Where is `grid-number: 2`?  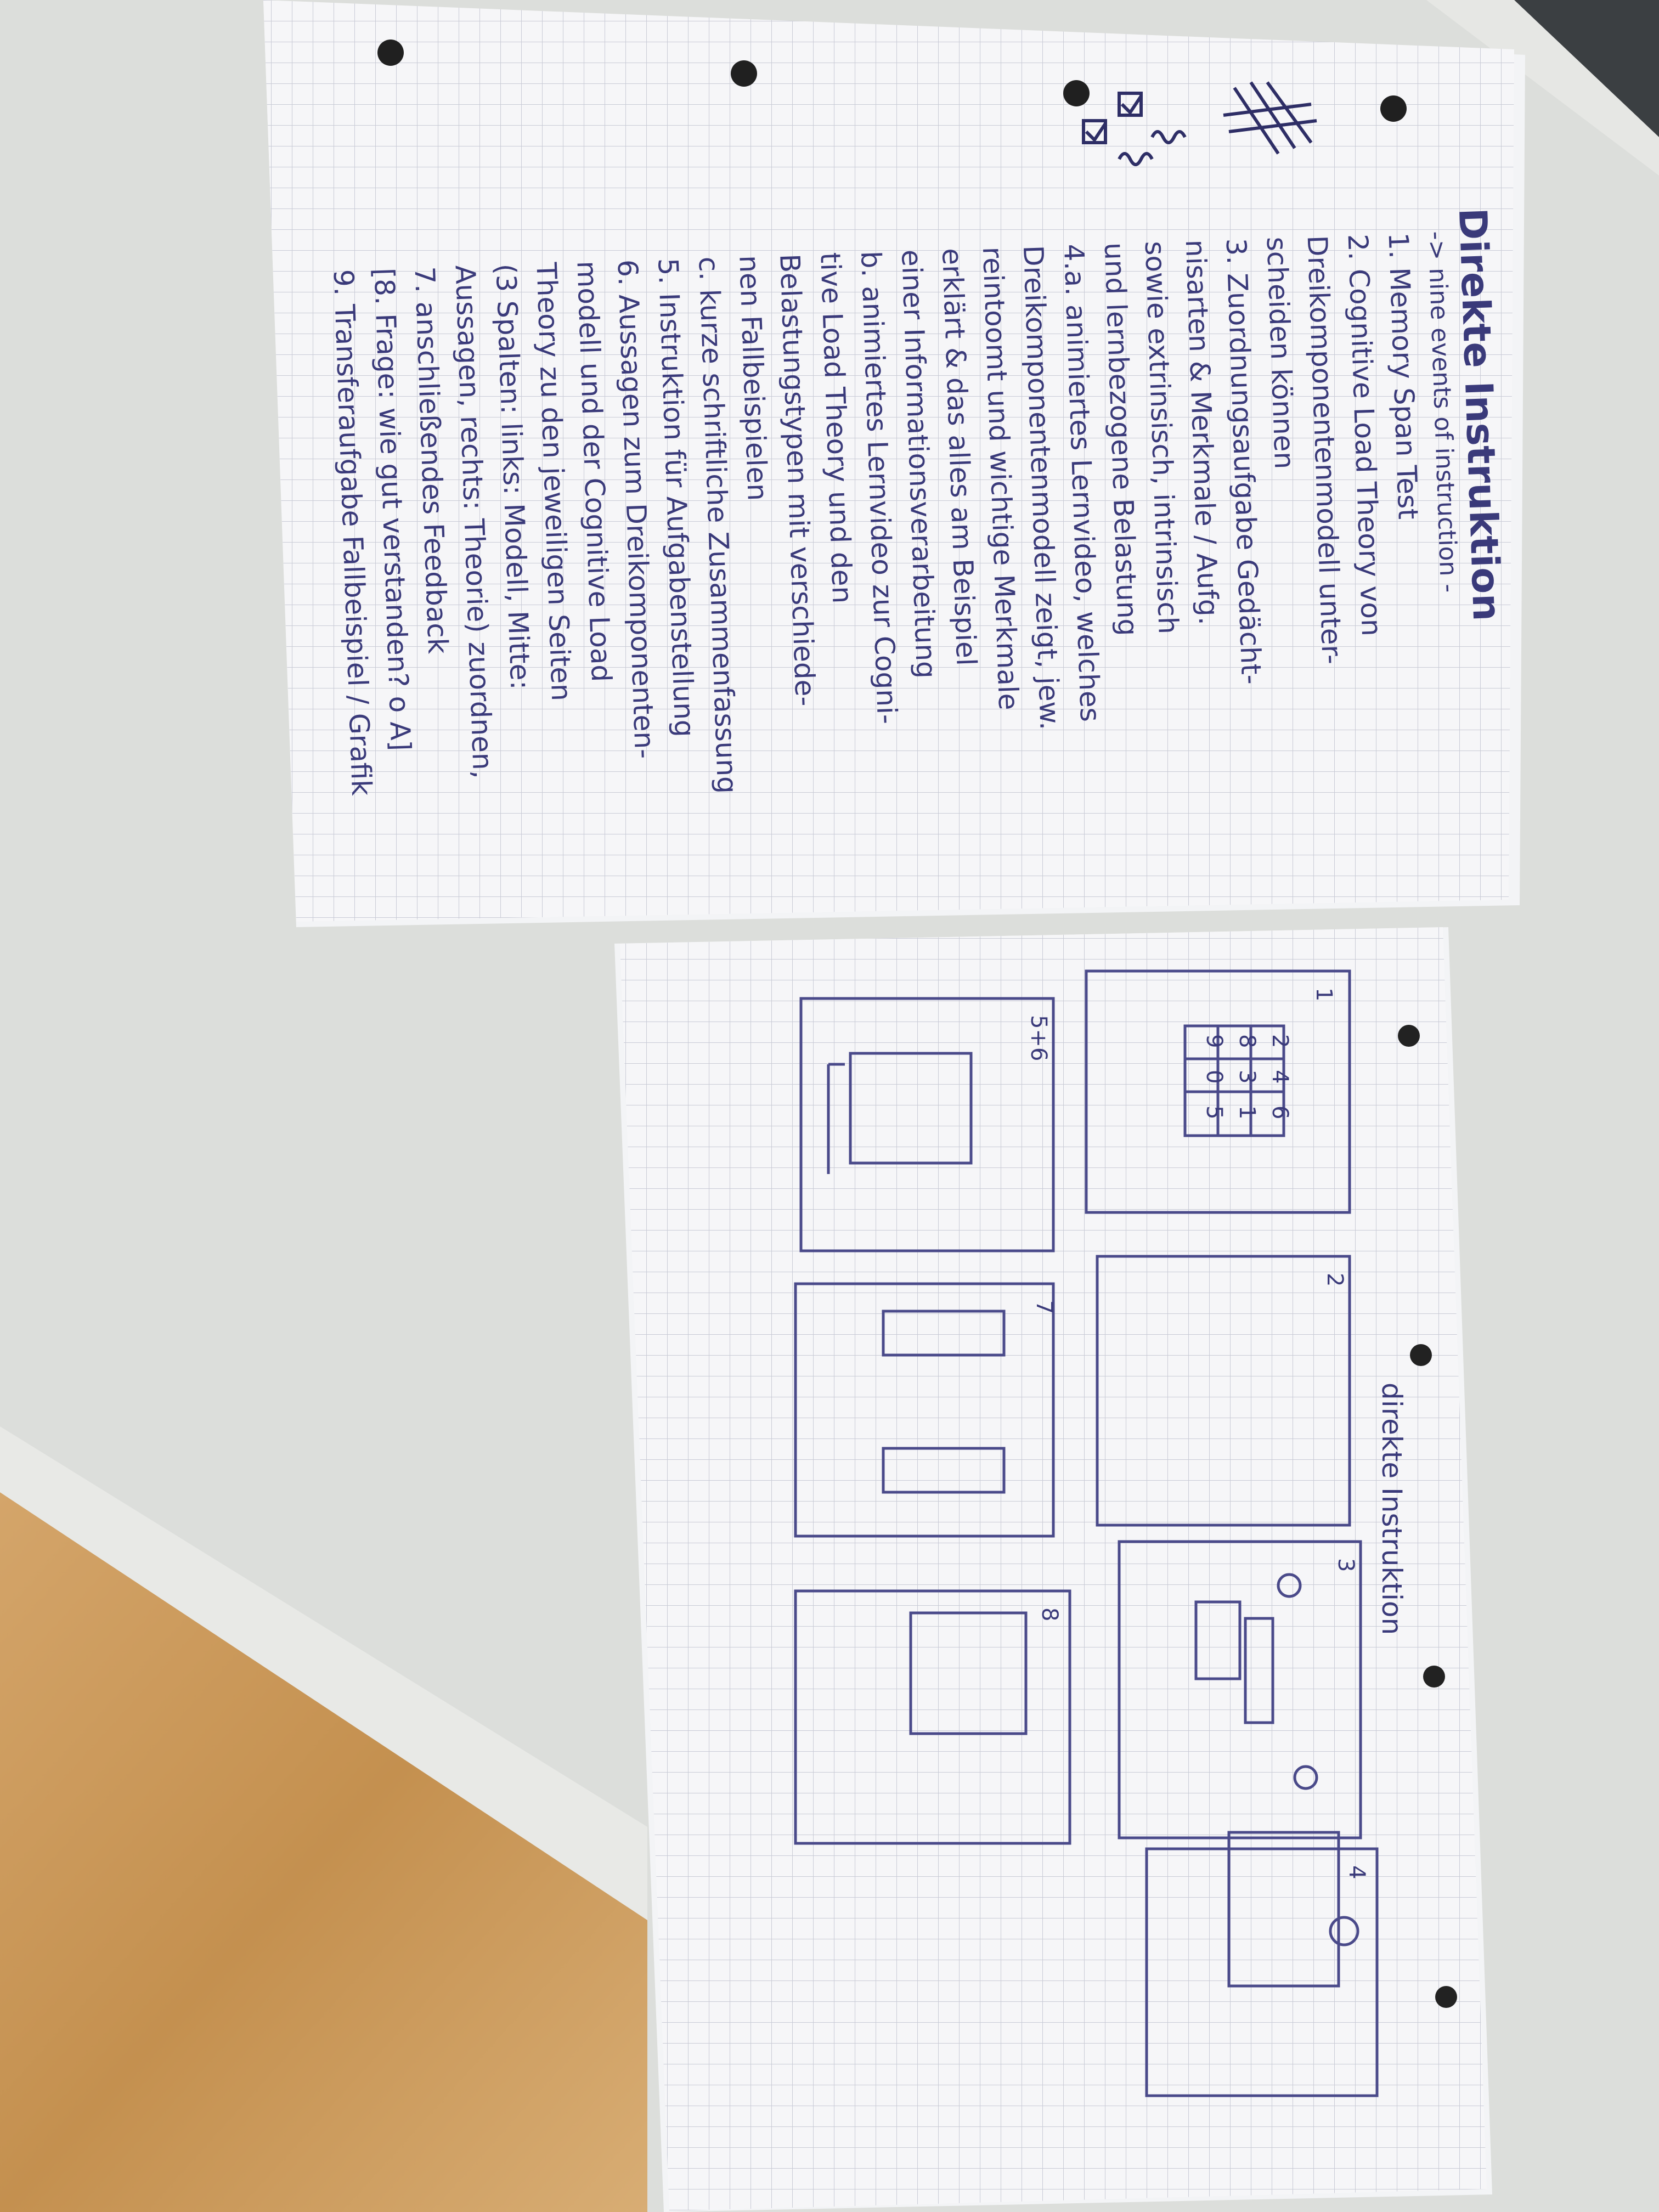 grid-number: 2 is located at coordinates (1280, 1041).